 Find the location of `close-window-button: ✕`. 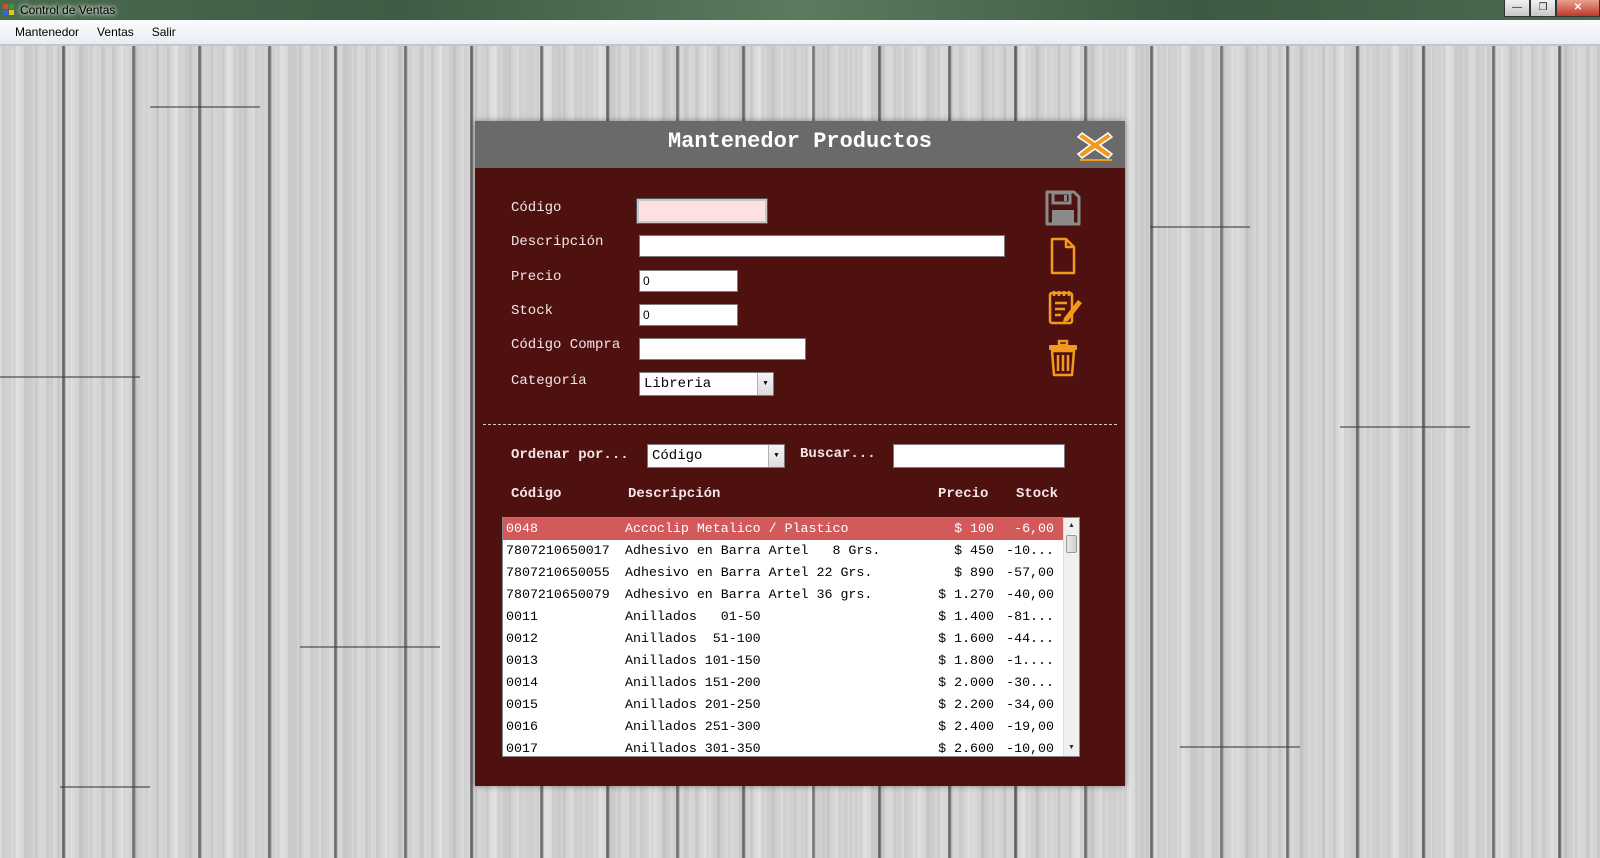

close-window-button: ✕ is located at coordinates (1578, 8).